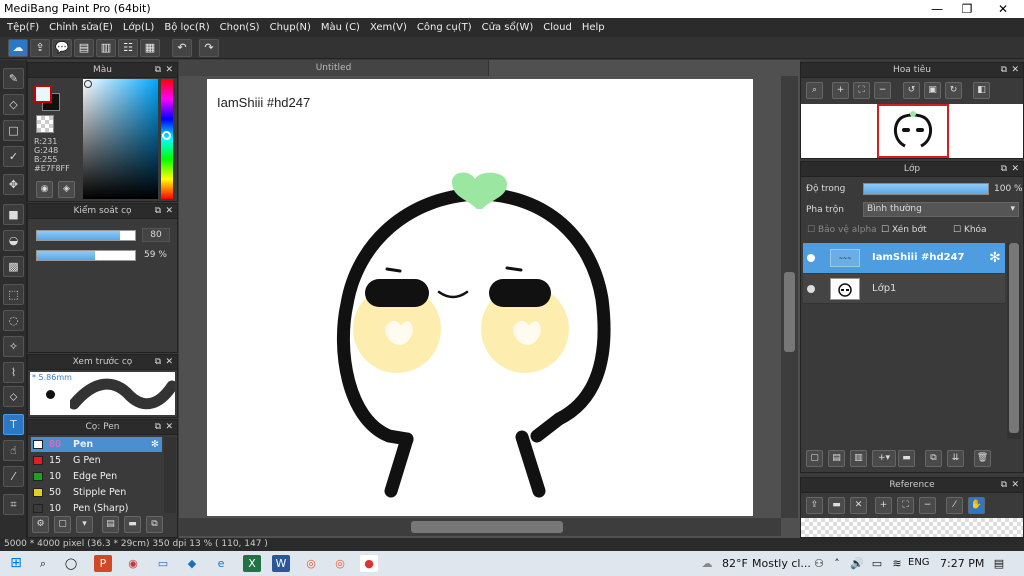  Describe the element at coordinates (96, 492) in the screenshot. I see `brush-list-item: 50 Stipple Pen` at that location.